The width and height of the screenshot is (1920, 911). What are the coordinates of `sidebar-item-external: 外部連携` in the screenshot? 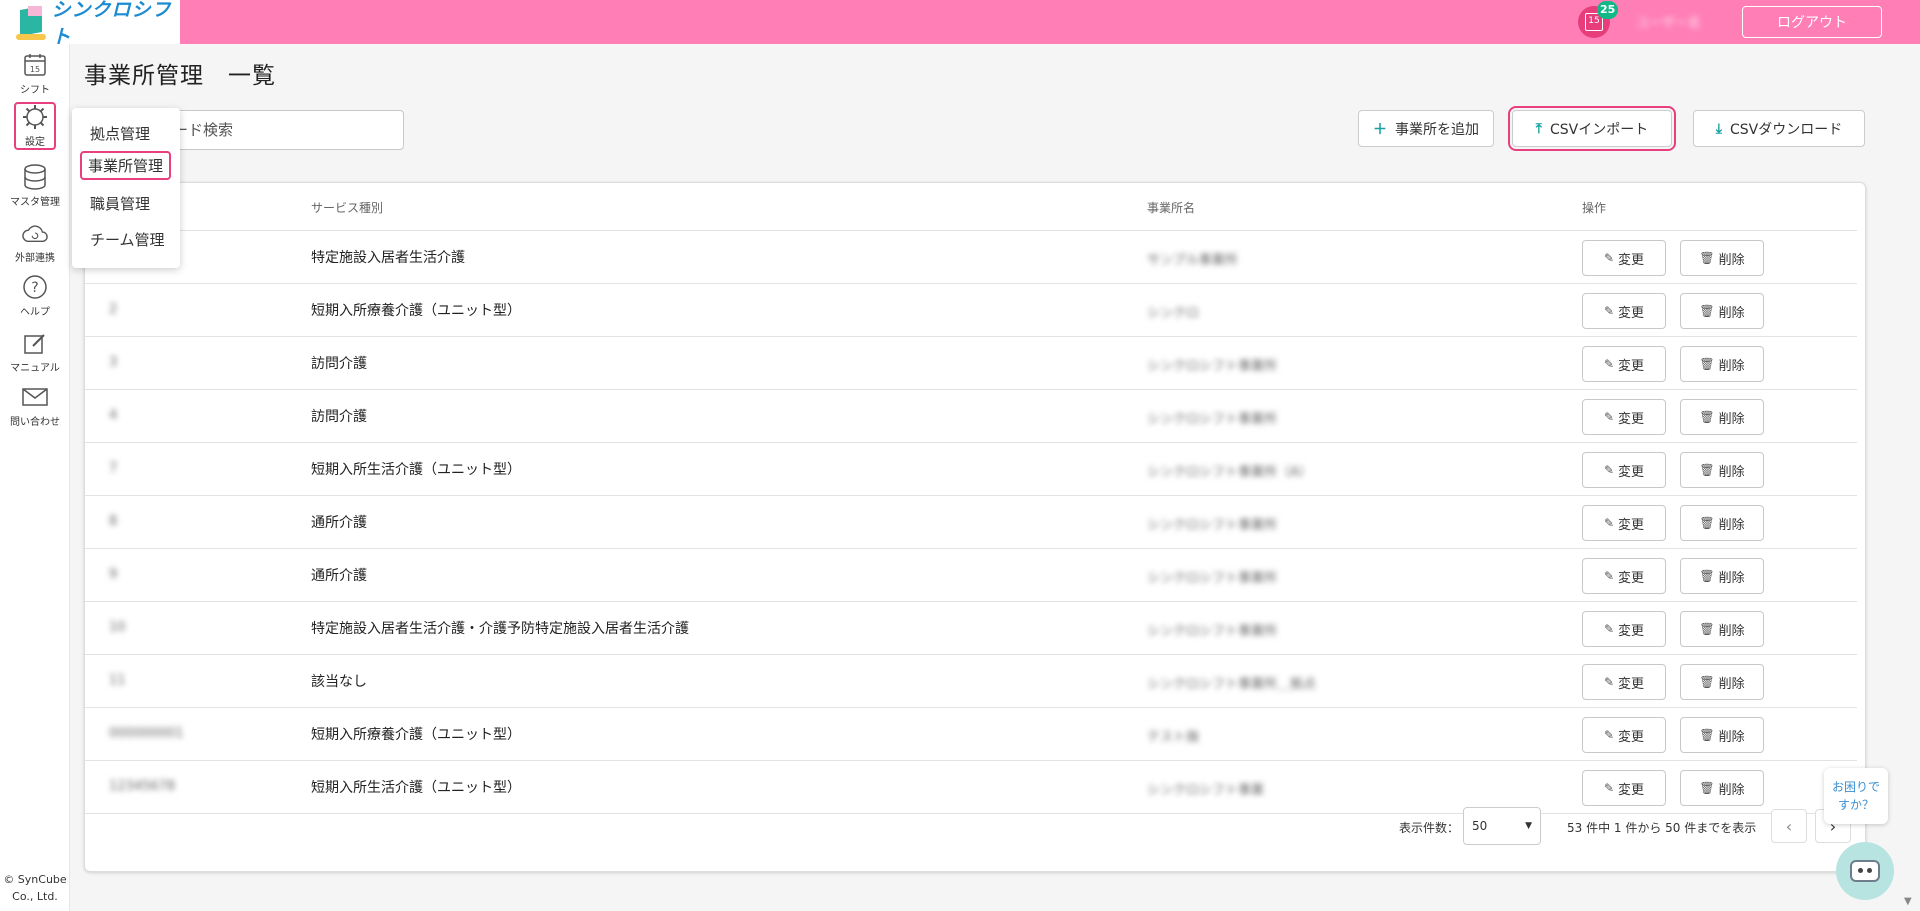 It's located at (35, 242).